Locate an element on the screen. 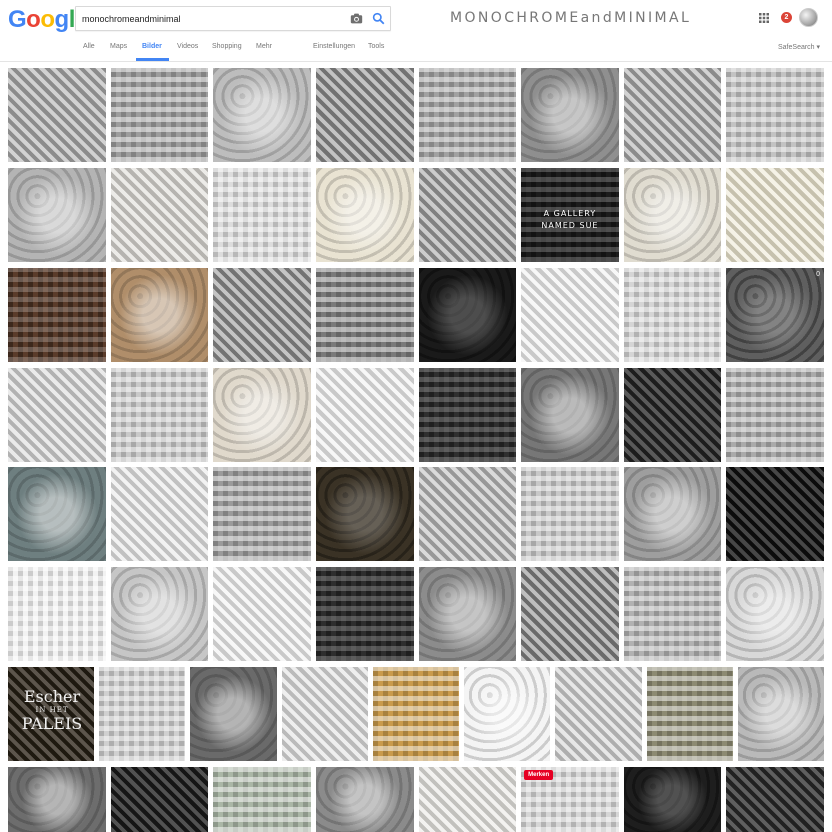 The height and width of the screenshot is (832, 832). tab-tools: Tools is located at coordinates (376, 46).